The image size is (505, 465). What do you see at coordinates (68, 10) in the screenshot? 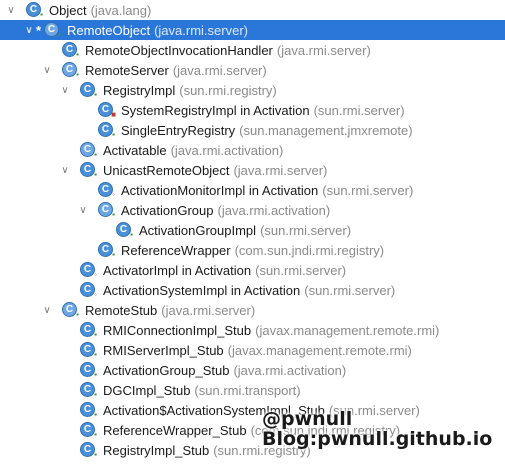
I see `class-name: Object` at bounding box center [68, 10].